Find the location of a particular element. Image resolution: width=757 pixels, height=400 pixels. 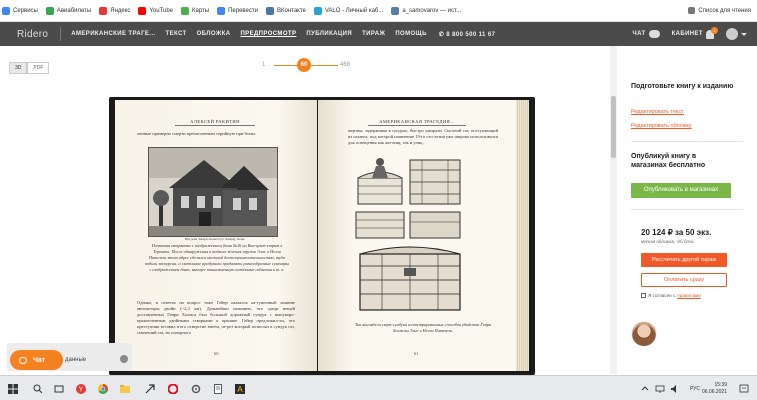

pager-max: 468 is located at coordinates (344, 65).